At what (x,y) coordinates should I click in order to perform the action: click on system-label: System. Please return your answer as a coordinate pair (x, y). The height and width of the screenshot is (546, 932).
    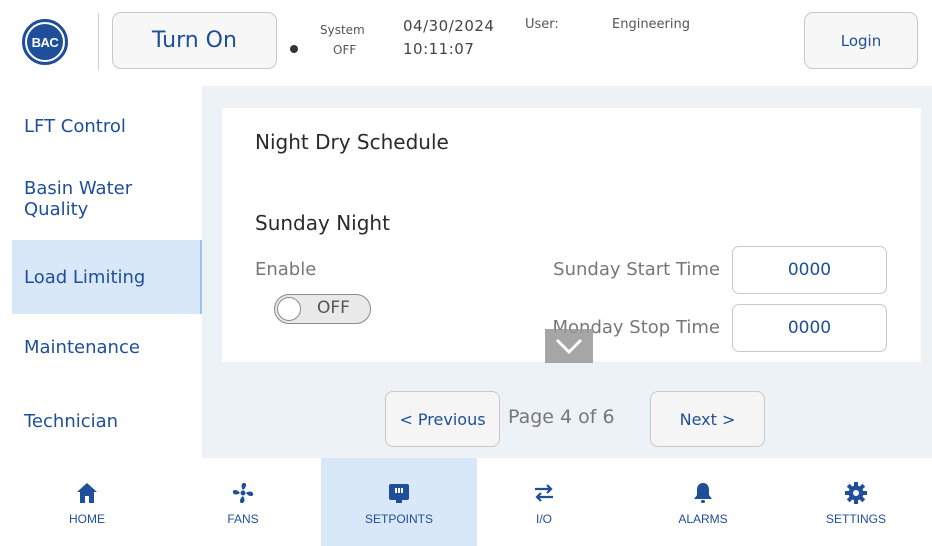
    Looking at the image, I should click on (342, 30).